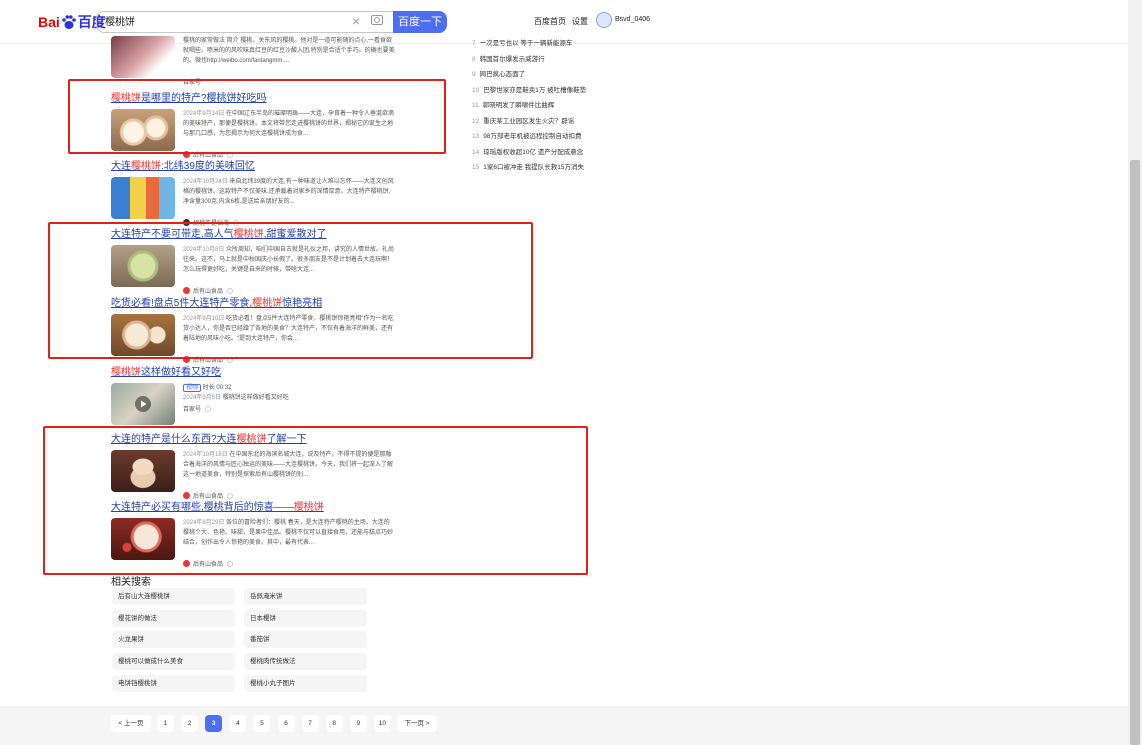 Image resolution: width=1142 pixels, height=745 pixels. What do you see at coordinates (192, 388) in the screenshot?
I see `video-tag: 视频` at bounding box center [192, 388].